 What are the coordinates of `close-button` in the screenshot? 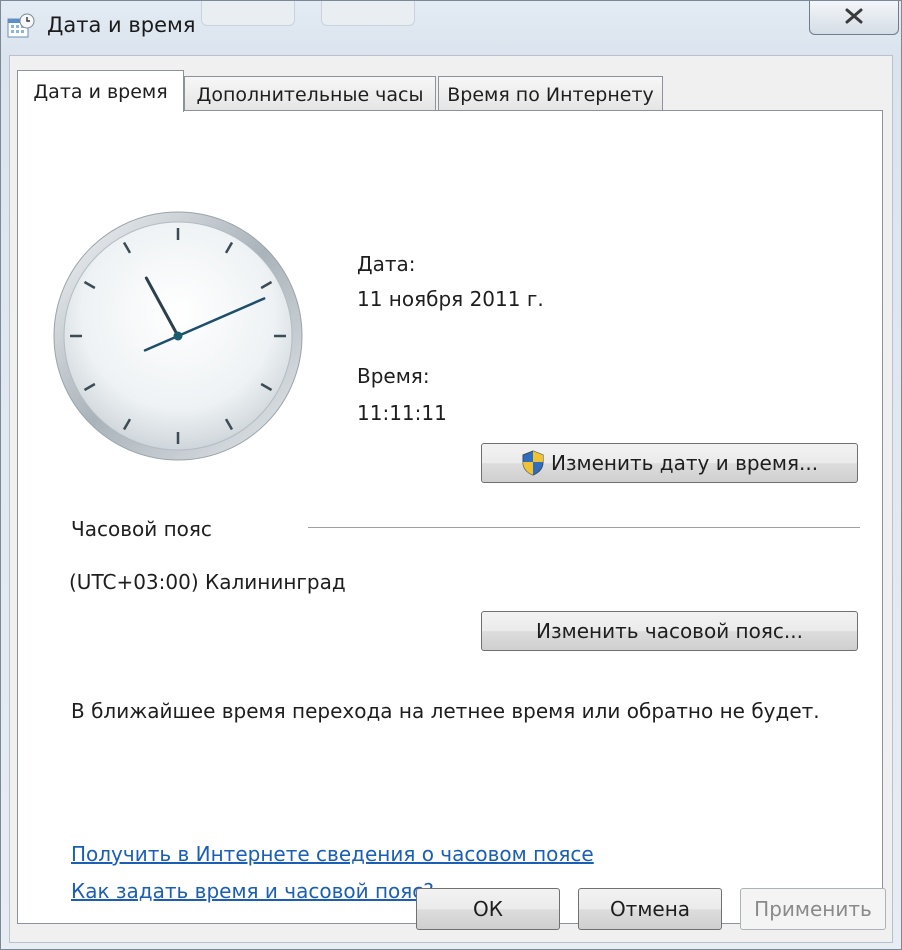 It's located at (854, 18).